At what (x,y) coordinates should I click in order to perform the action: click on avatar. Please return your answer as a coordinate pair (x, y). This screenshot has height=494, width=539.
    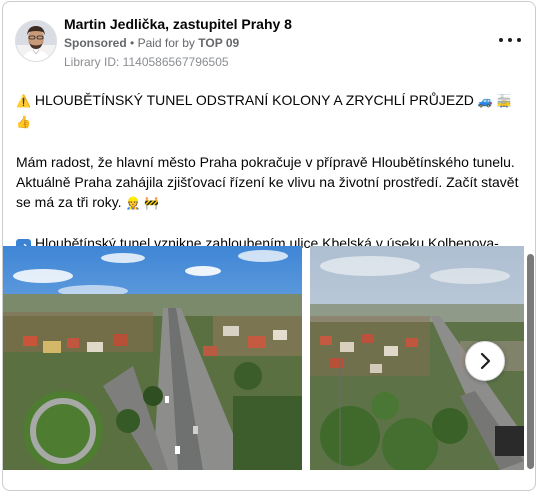
    Looking at the image, I should click on (36, 41).